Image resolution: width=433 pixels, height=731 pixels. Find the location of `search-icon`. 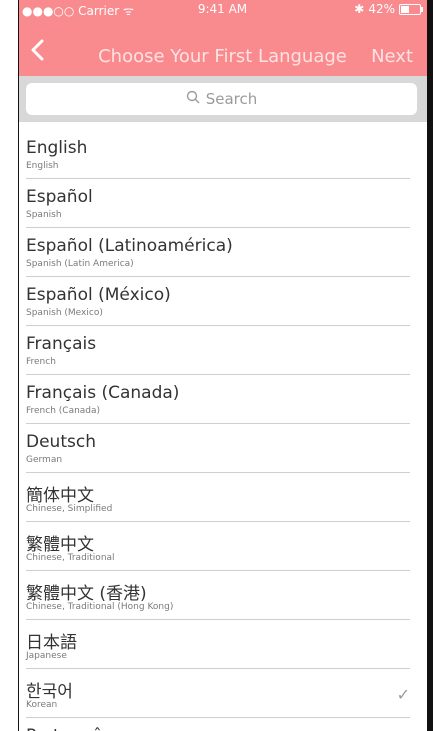

search-icon is located at coordinates (193, 99).